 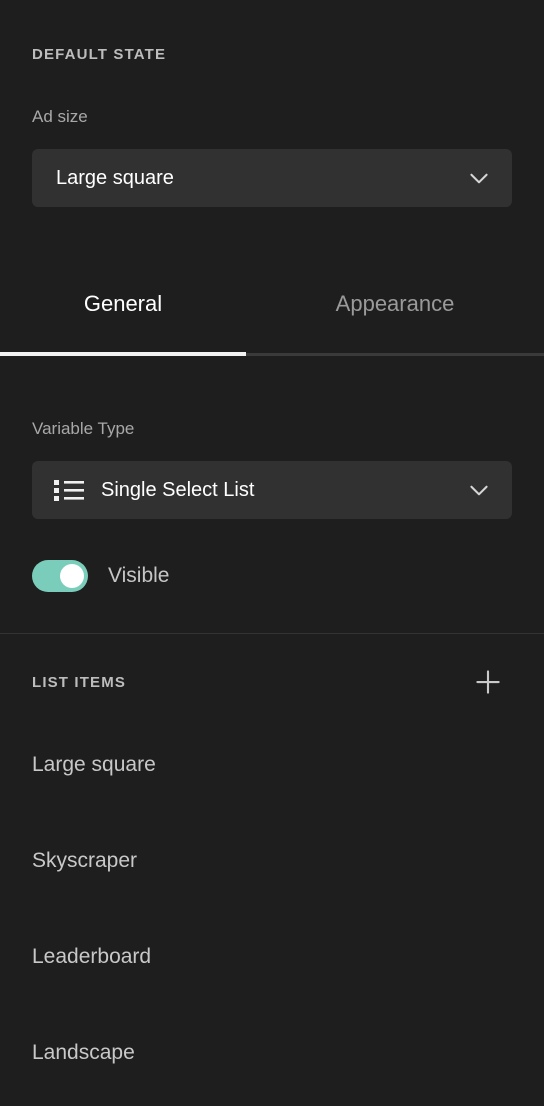 I want to click on variable-type-dropdown: Single Select List, so click(x=272, y=490).